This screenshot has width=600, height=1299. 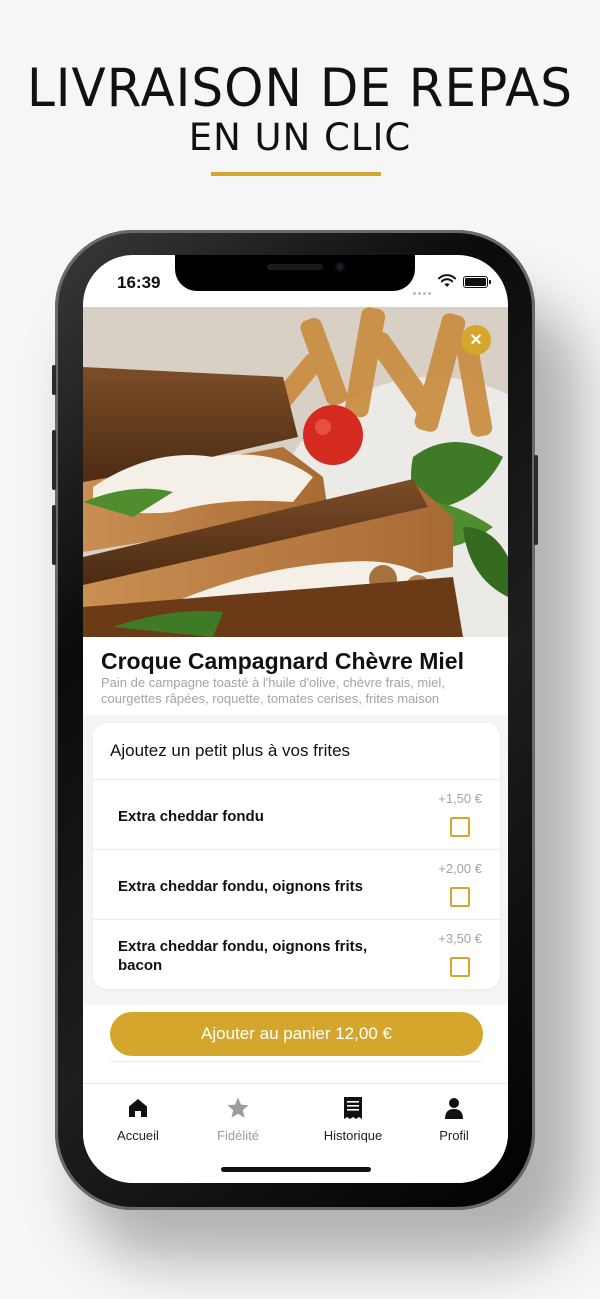 I want to click on camera-icon, so click(x=340, y=267).